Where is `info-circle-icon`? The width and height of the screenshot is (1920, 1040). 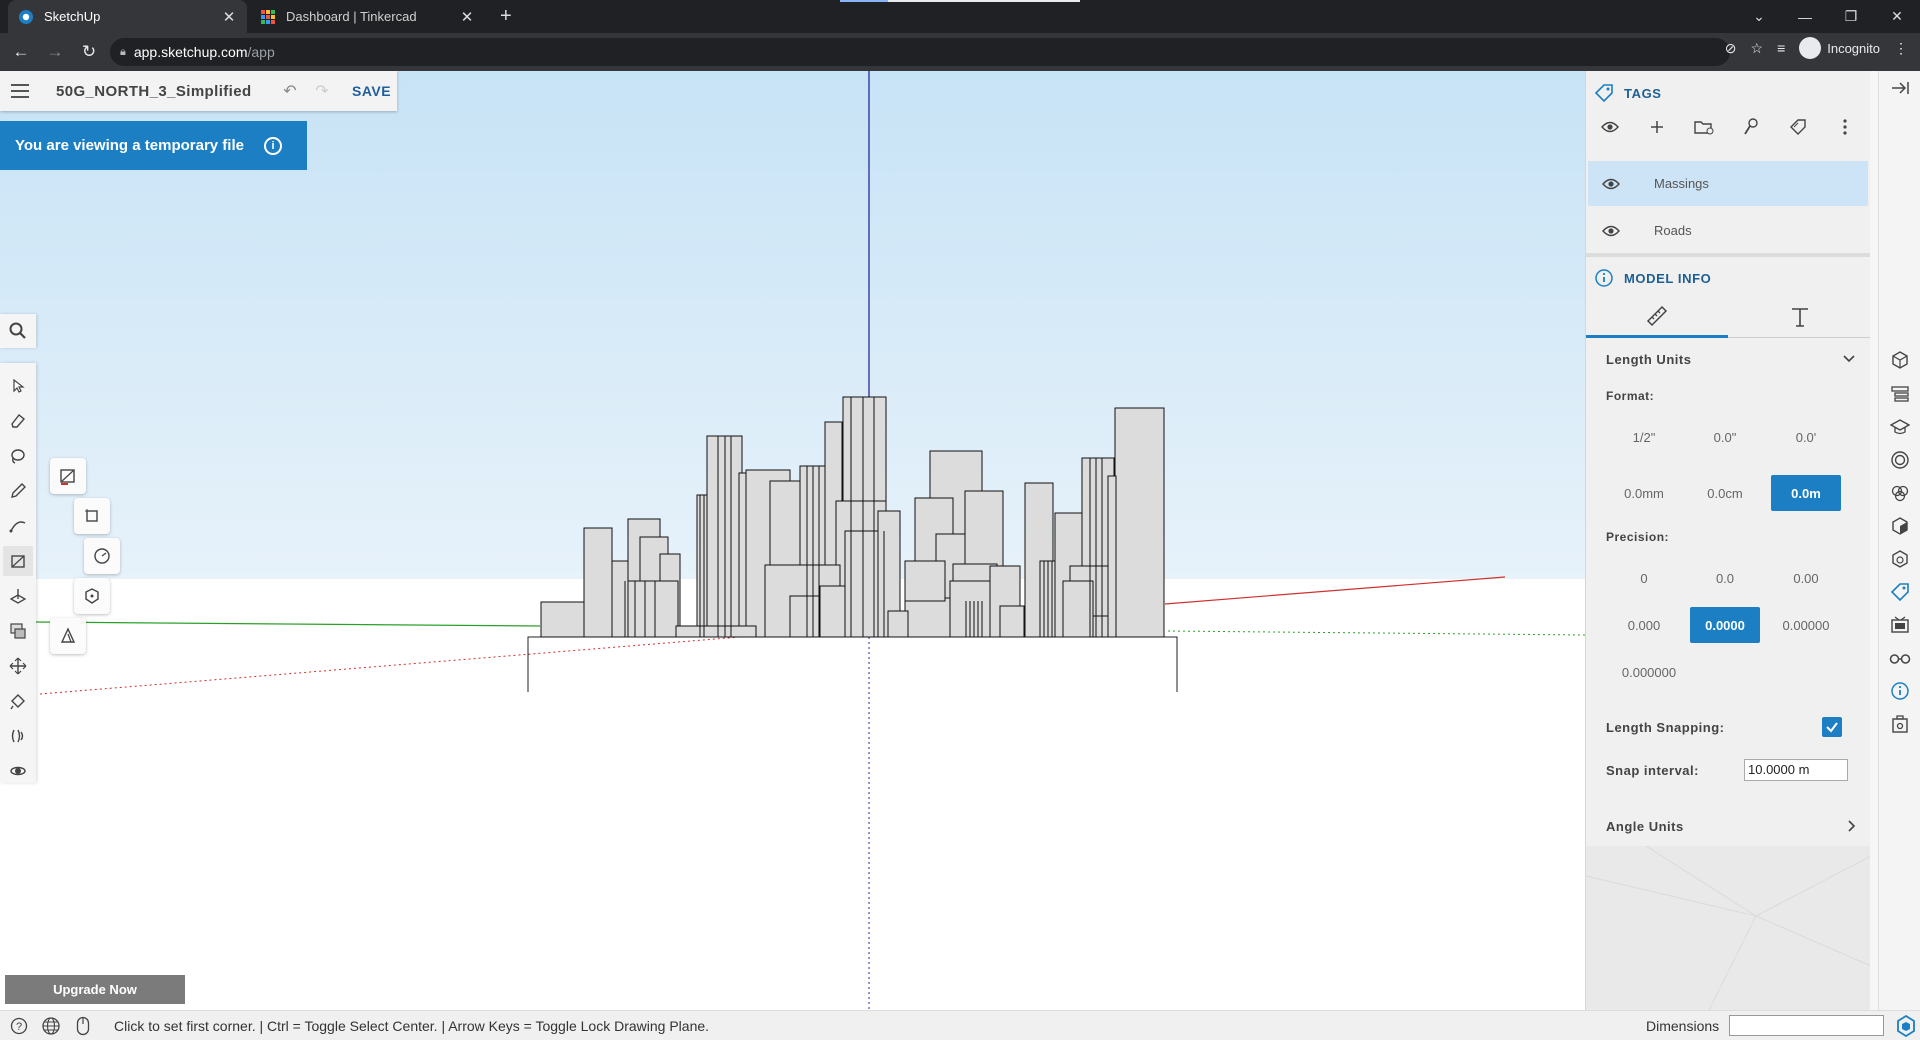
info-circle-icon is located at coordinates (1604, 278).